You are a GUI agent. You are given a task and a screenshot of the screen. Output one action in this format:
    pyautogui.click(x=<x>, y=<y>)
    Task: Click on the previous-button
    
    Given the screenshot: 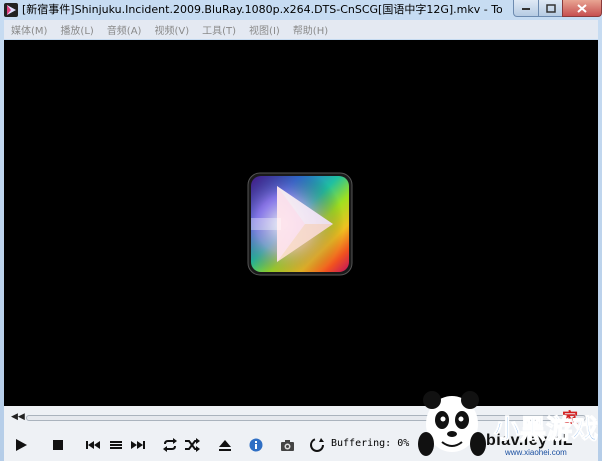 What is the action you would take?
    pyautogui.click(x=93, y=445)
    